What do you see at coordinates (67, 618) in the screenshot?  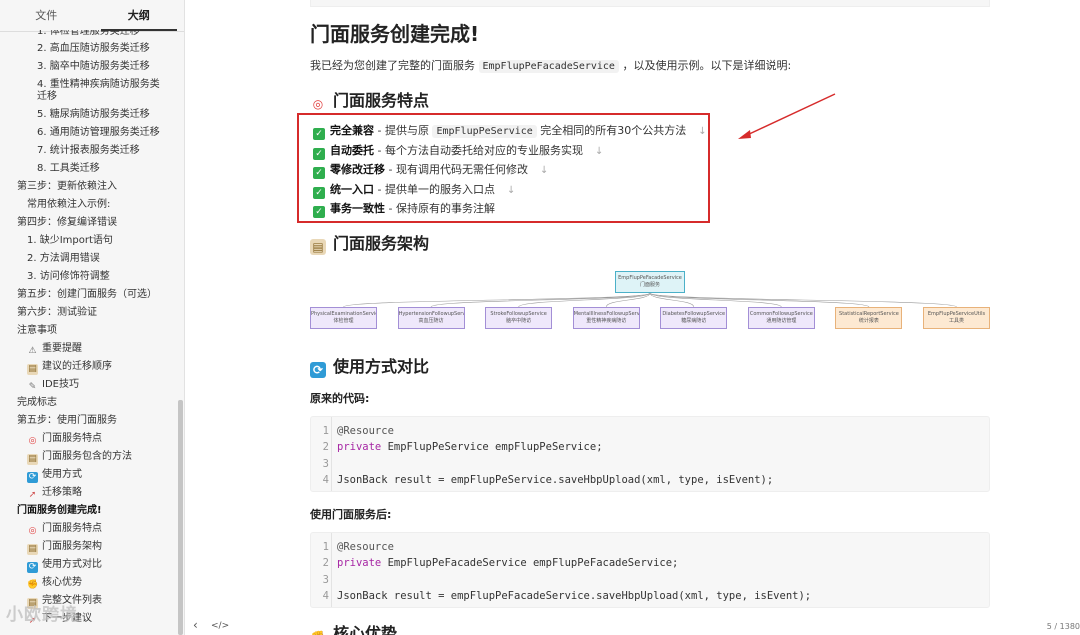 I see `outline-item-label: 下一步建议` at bounding box center [67, 618].